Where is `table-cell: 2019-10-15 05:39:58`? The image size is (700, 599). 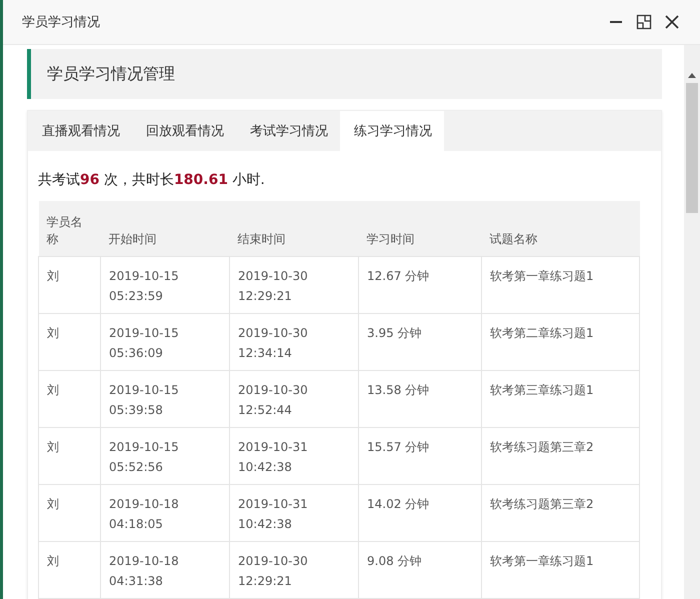 table-cell: 2019-10-15 05:39:58 is located at coordinates (165, 399).